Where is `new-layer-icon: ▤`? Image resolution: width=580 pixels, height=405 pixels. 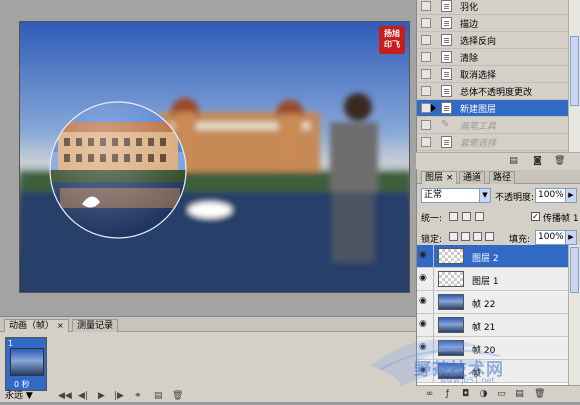 new-layer-icon: ▤ is located at coordinates (519, 394).